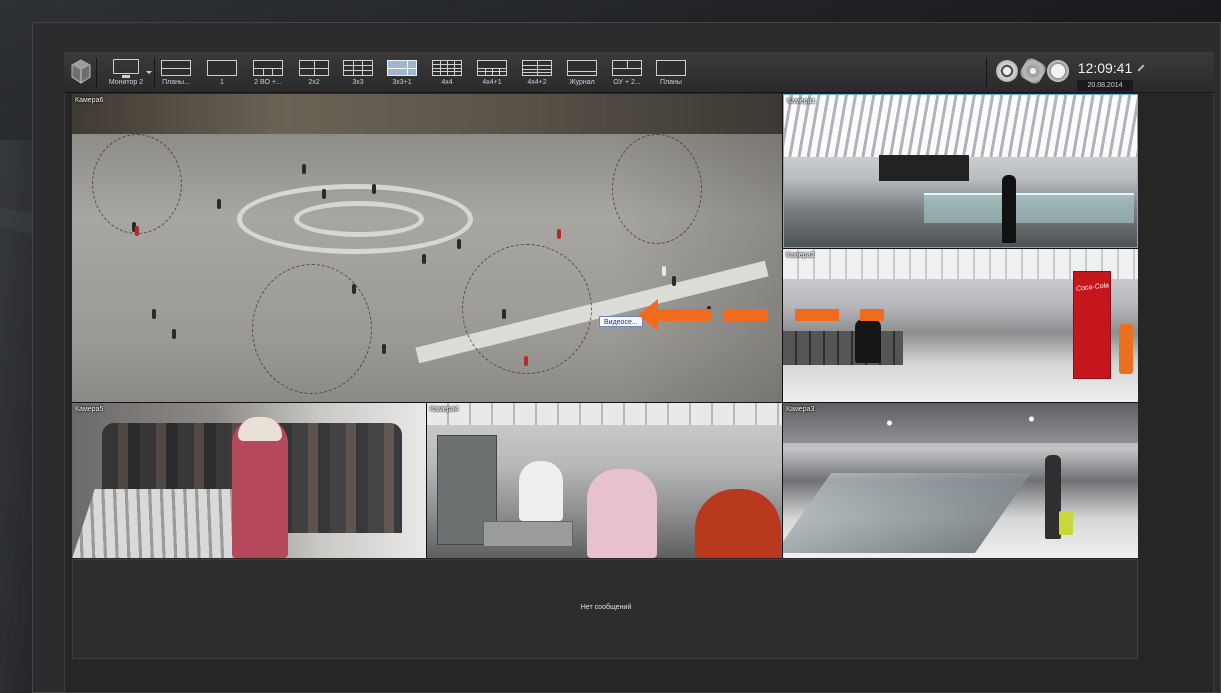  What do you see at coordinates (1126, 349) in the screenshot?
I see `scene-bin` at bounding box center [1126, 349].